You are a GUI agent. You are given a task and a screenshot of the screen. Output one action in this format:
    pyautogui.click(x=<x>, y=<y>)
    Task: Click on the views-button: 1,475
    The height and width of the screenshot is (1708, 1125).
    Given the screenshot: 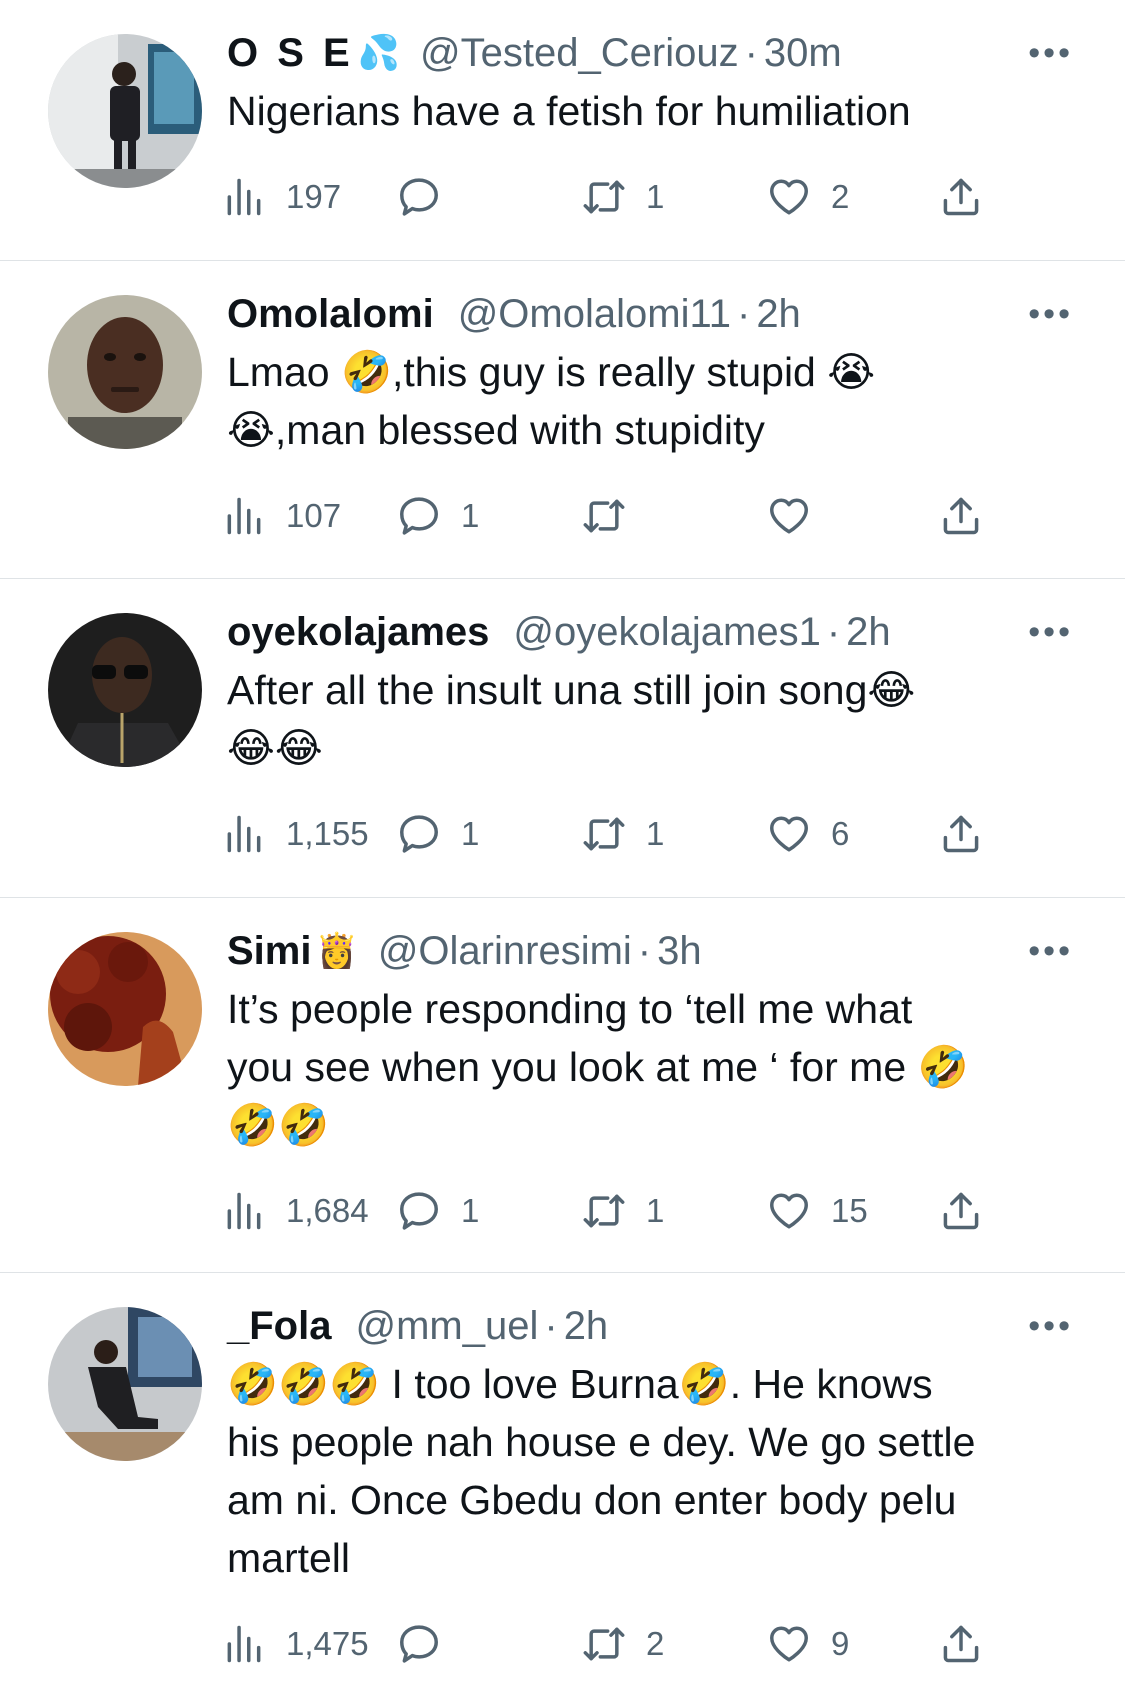 What is the action you would take?
    pyautogui.click(x=295, y=1644)
    